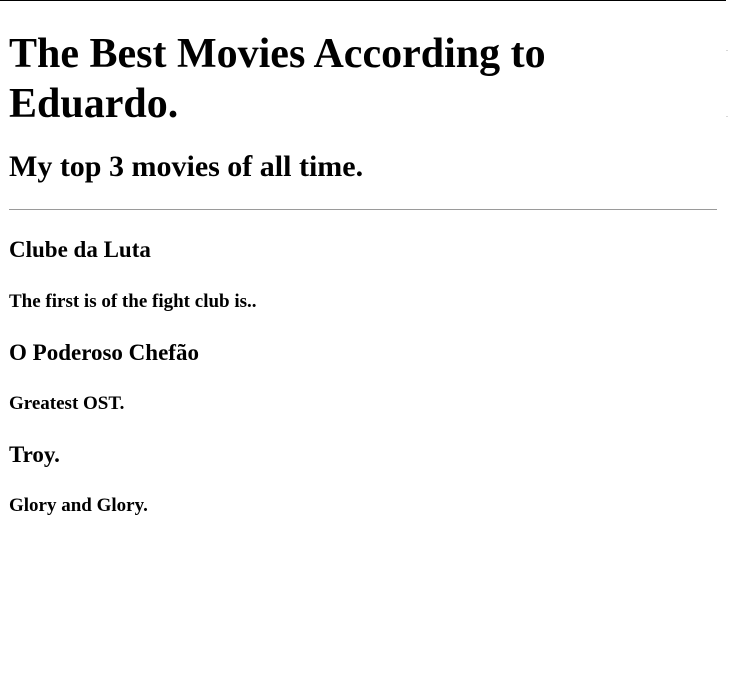  I want to click on movie-title-1: Clube da Luta, so click(80, 249).